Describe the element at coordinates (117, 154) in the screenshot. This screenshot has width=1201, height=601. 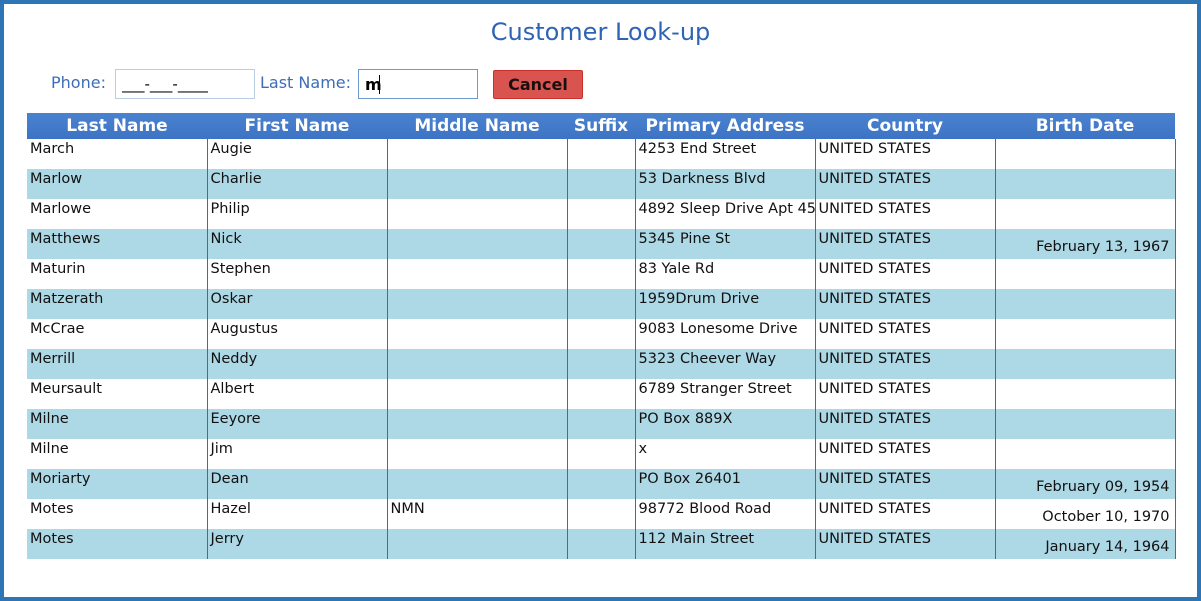
I see `last-name-cell: March` at that location.